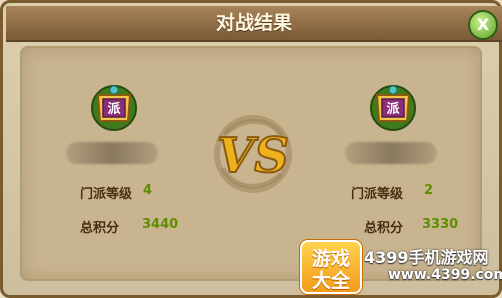 This screenshot has width=502, height=298. I want to click on total-score-value: 3440, so click(160, 224).